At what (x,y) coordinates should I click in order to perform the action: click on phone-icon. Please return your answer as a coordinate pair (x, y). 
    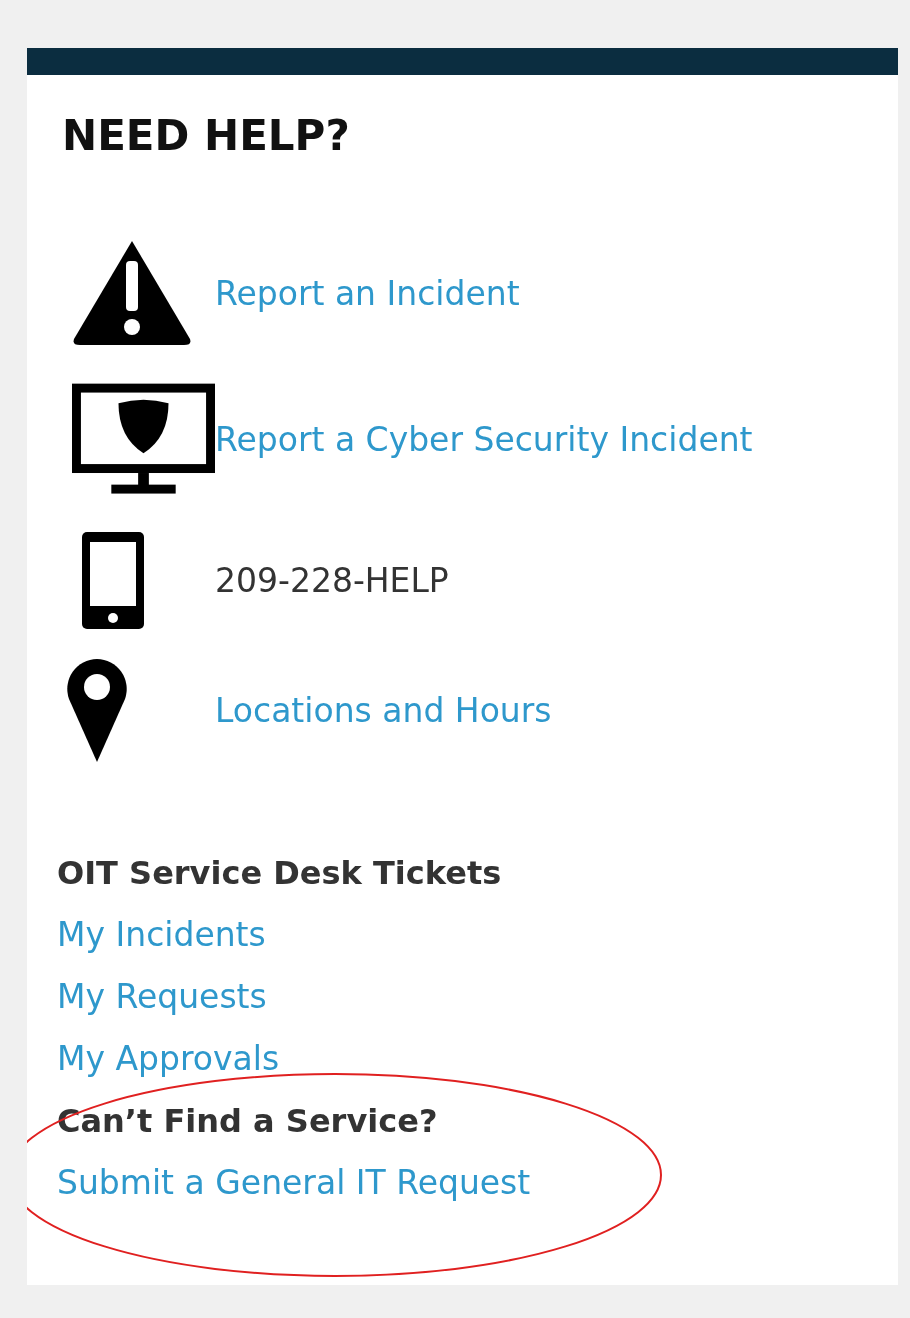
    Looking at the image, I should click on (113, 580).